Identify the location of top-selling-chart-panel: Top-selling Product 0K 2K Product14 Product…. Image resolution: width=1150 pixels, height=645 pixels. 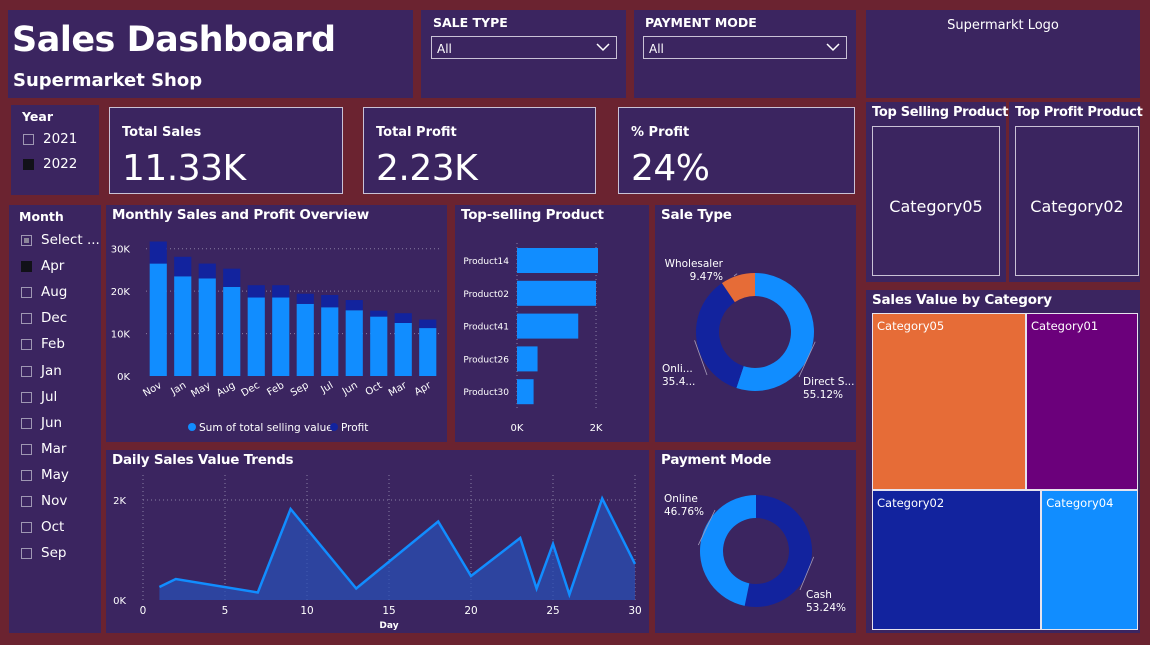
(552, 323).